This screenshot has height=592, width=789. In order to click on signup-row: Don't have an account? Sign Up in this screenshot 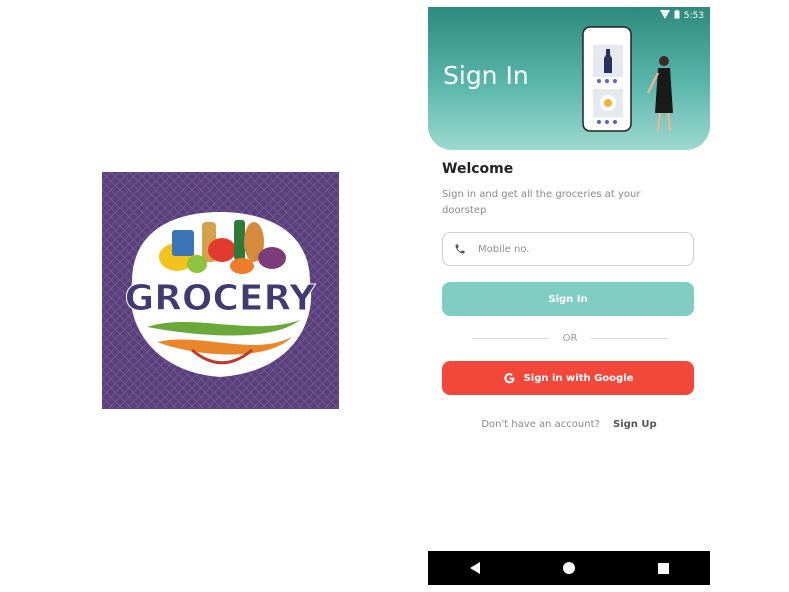, I will do `click(569, 424)`.